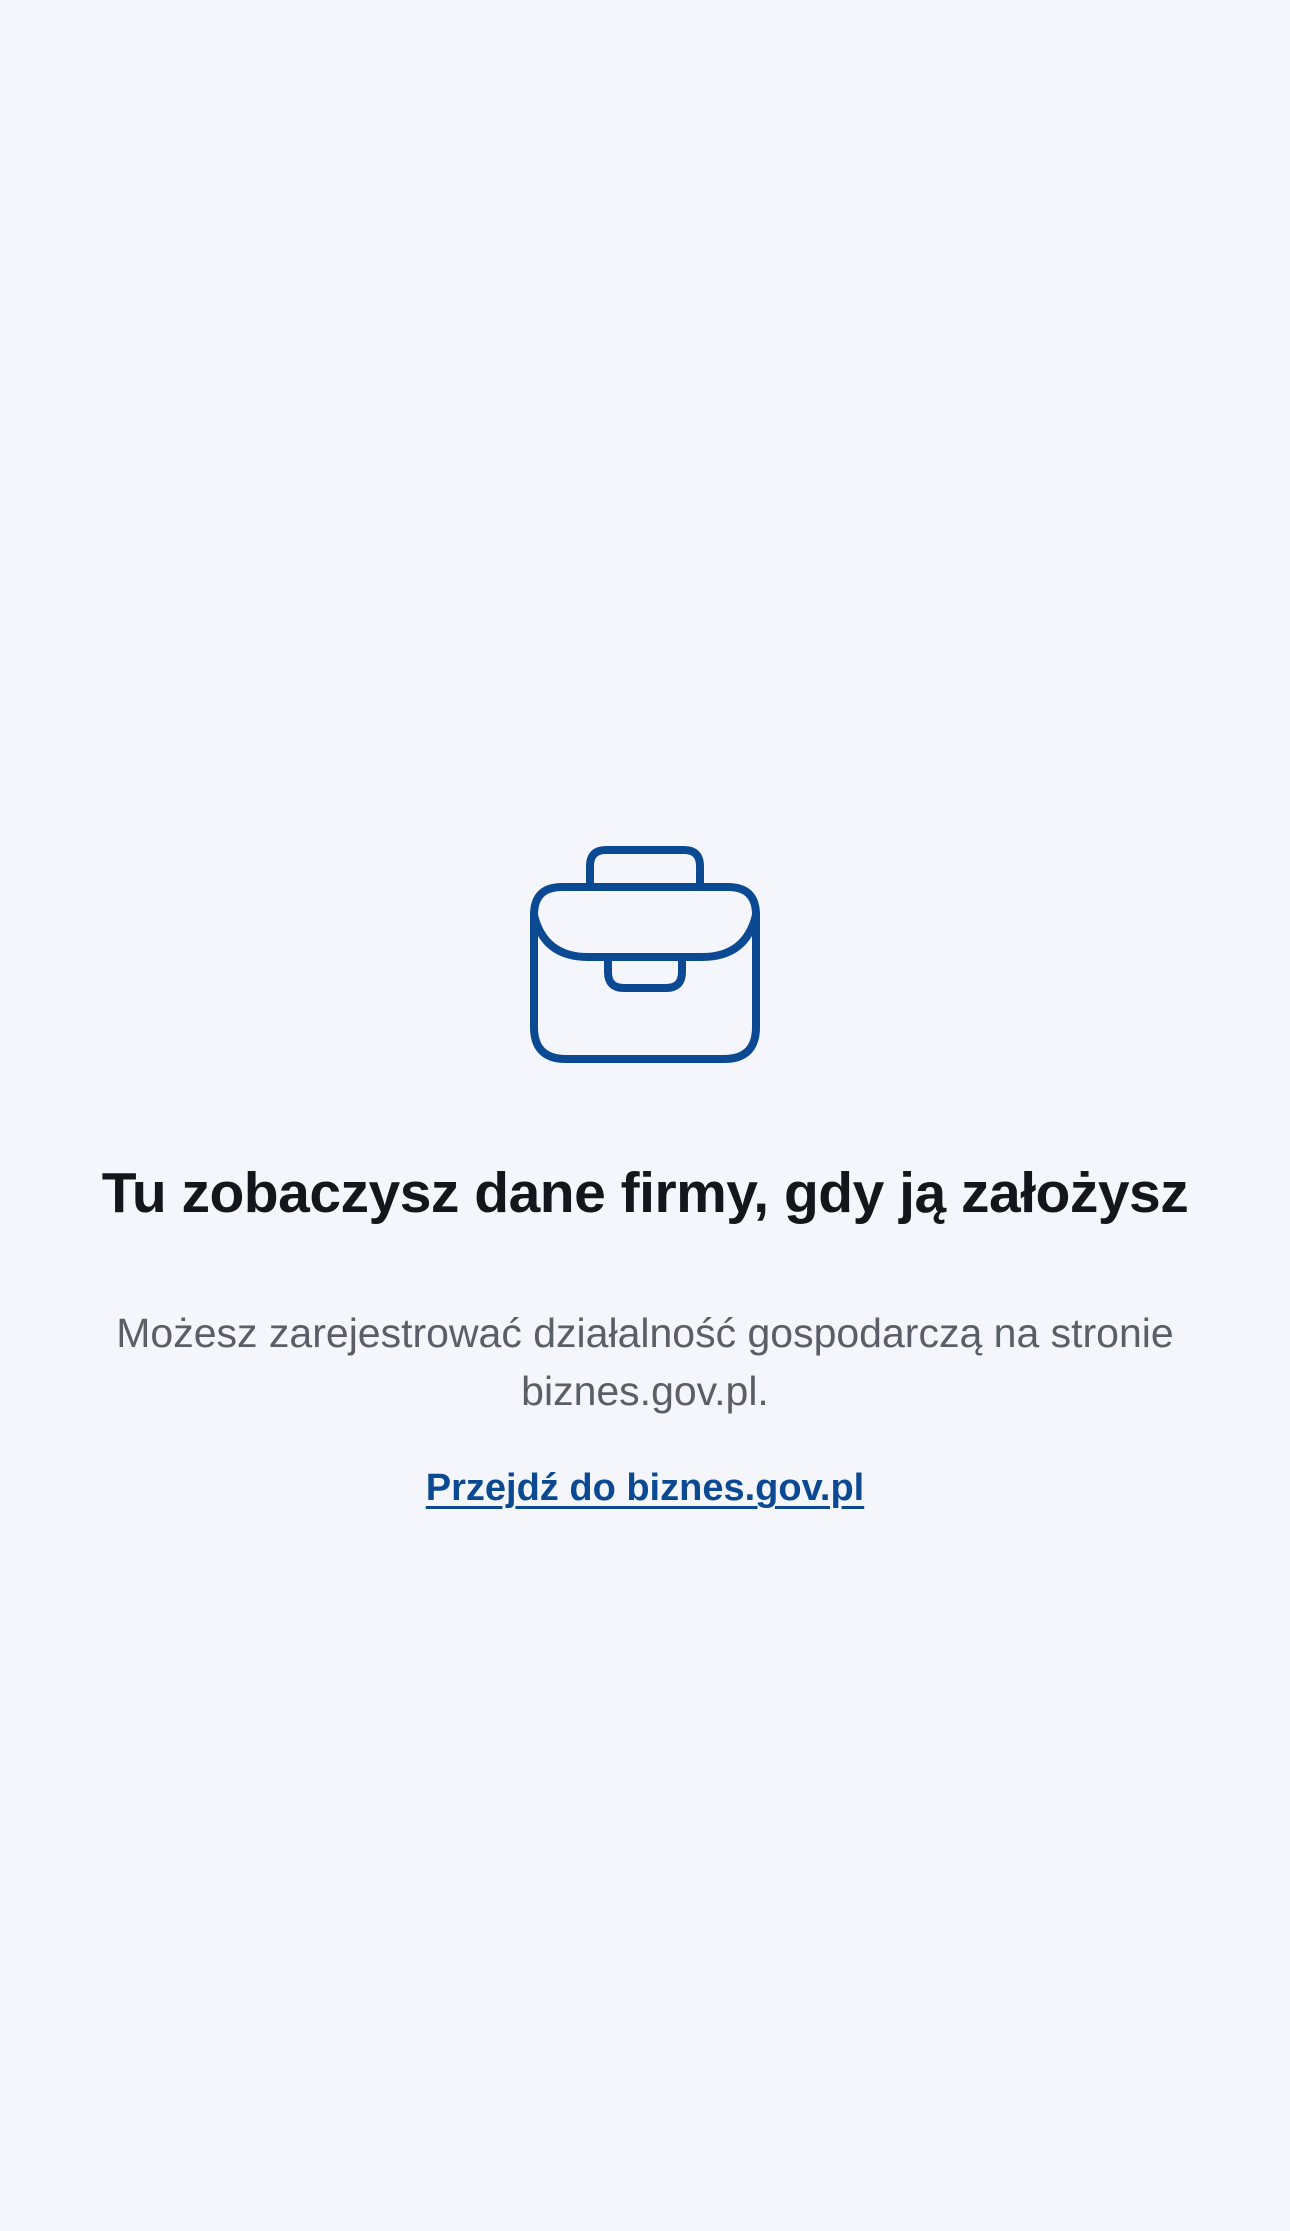 This screenshot has width=1290, height=2231. What do you see at coordinates (645, 1193) in the screenshot?
I see `empty-state-title: Tu zobaczysz dane firmy, gdy ją założysz` at bounding box center [645, 1193].